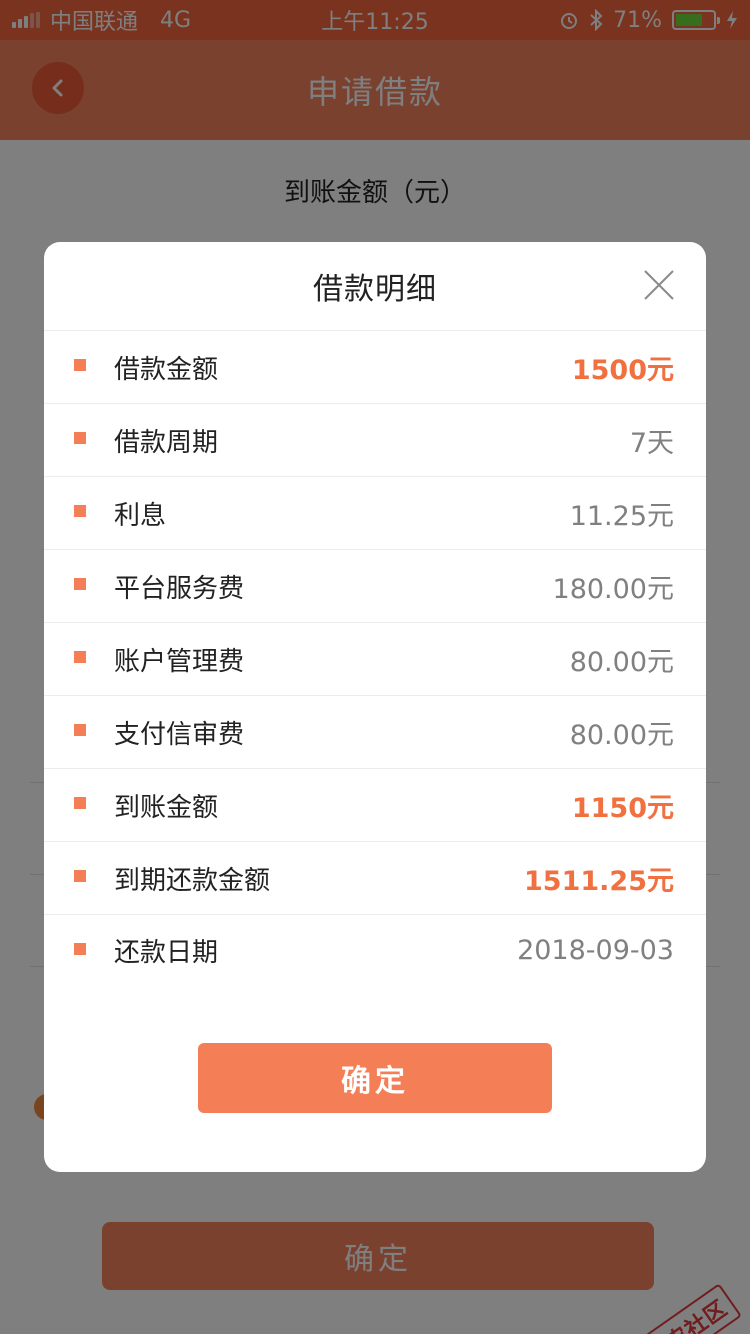  Describe the element at coordinates (179, 734) in the screenshot. I see `detail-label: 支付信审费` at that location.